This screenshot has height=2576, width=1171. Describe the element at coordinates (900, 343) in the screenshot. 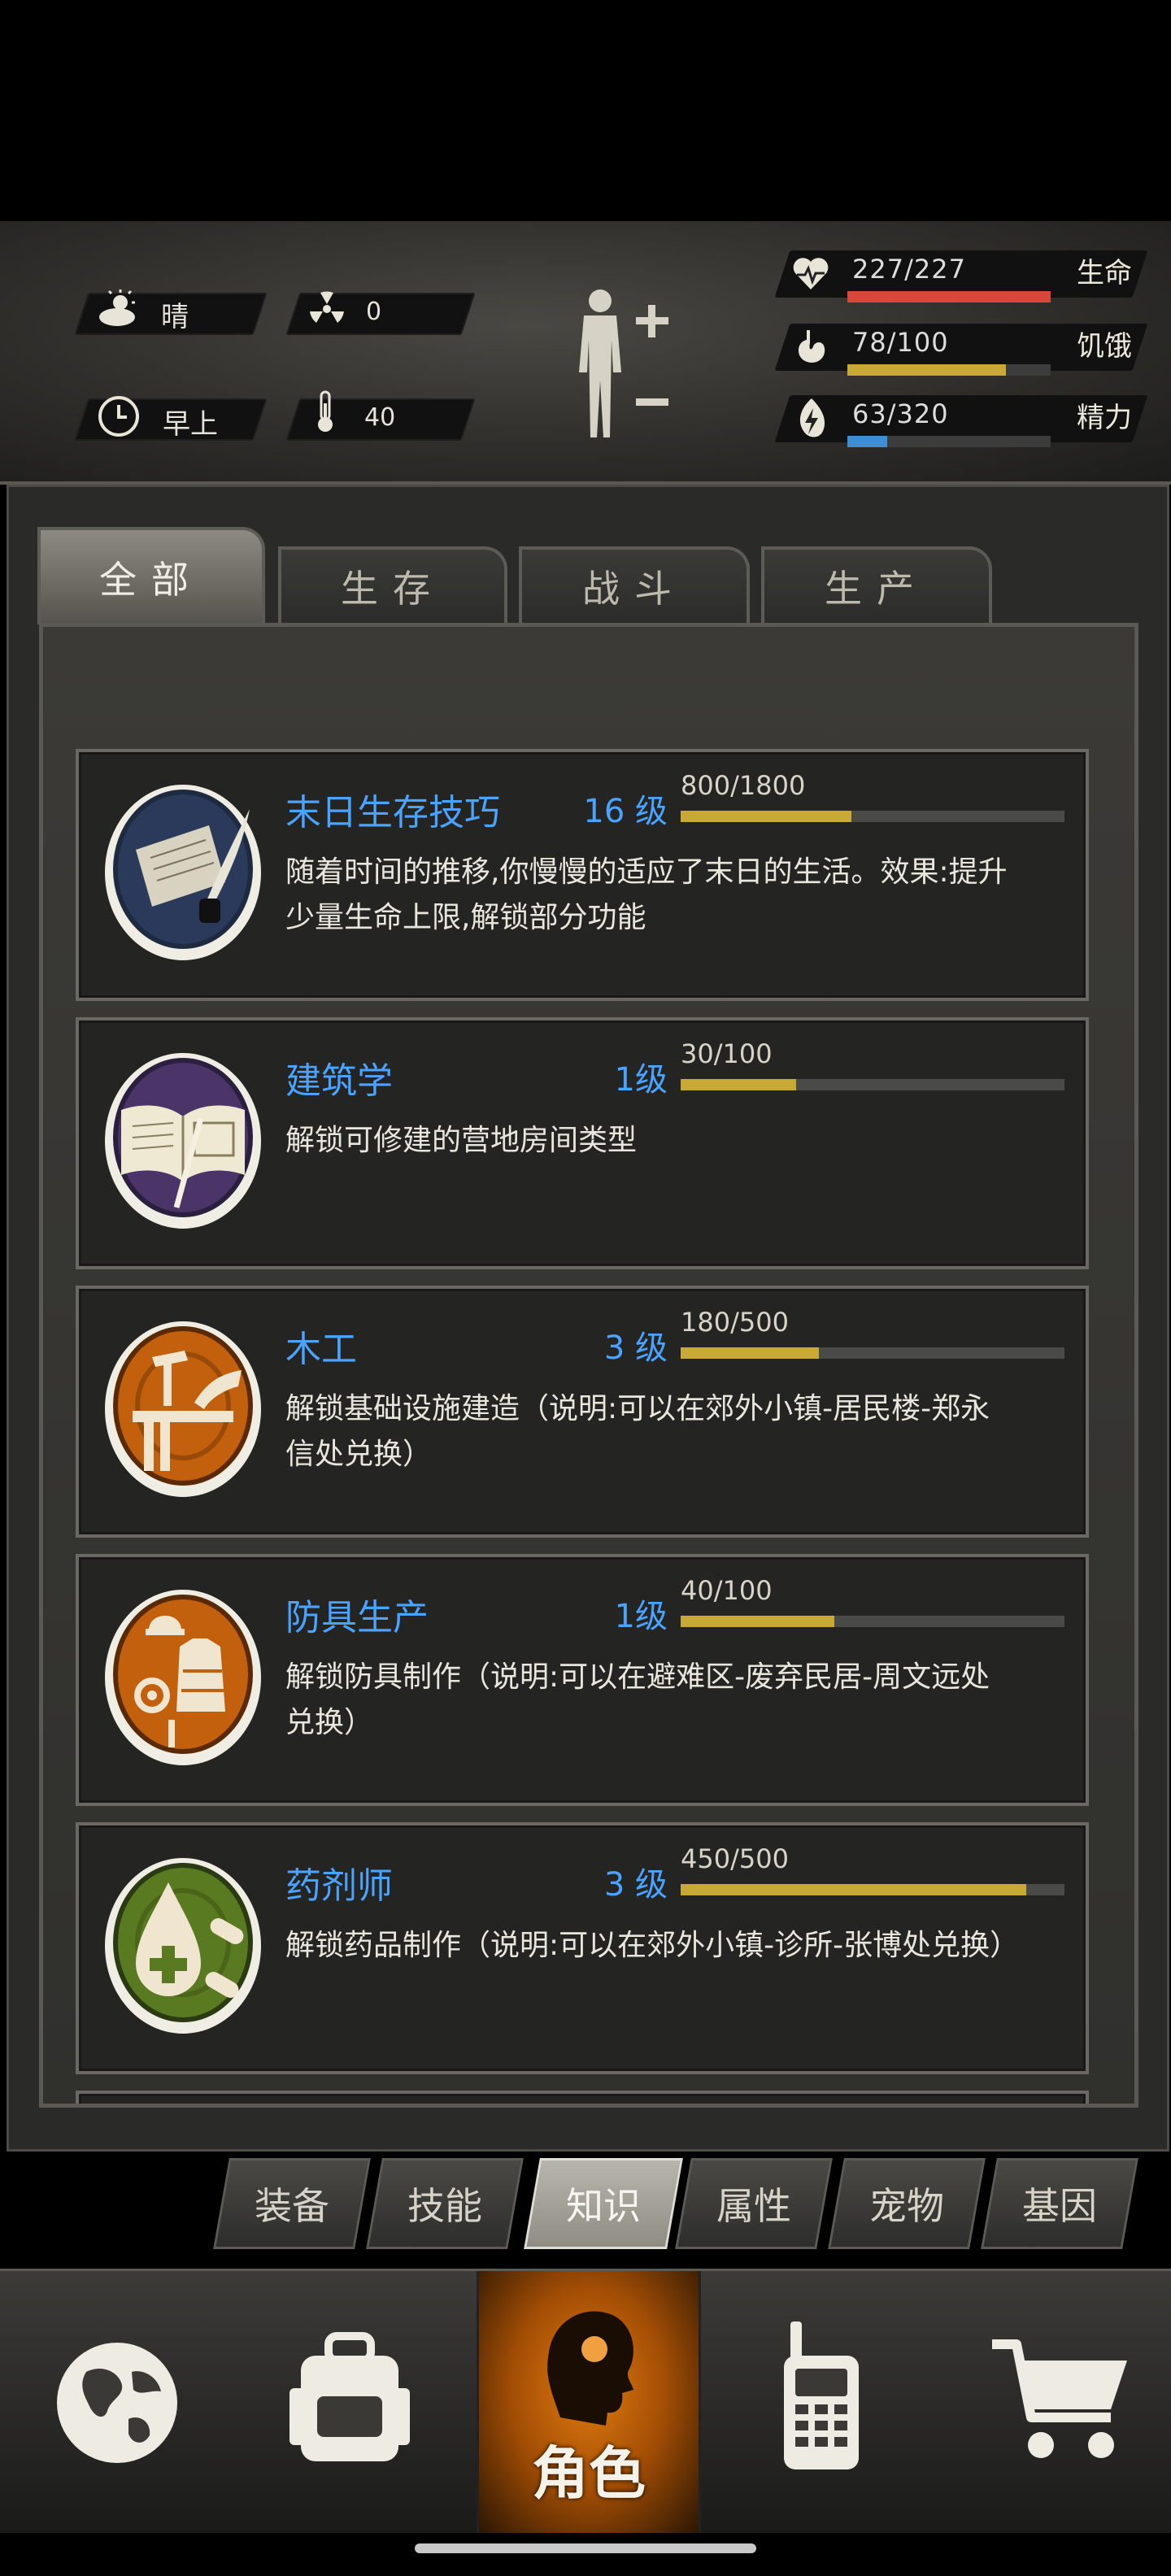

I see `hunger-value: 78/100` at that location.